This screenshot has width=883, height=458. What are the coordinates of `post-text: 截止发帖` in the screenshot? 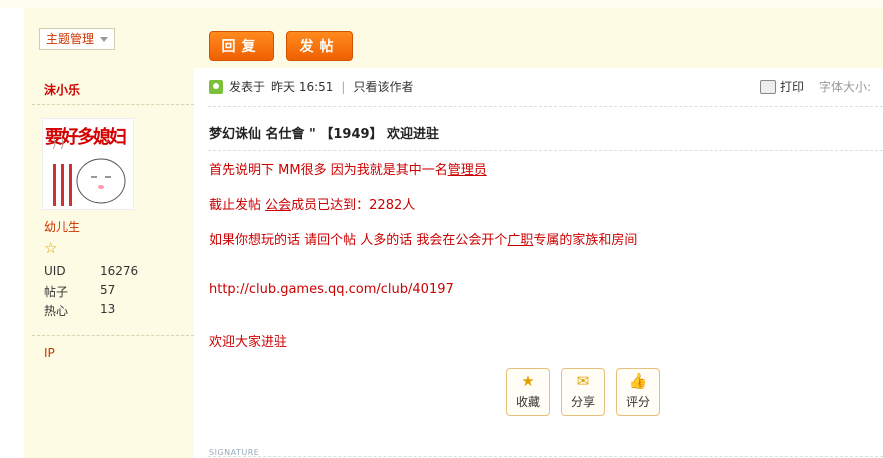 It's located at (237, 205).